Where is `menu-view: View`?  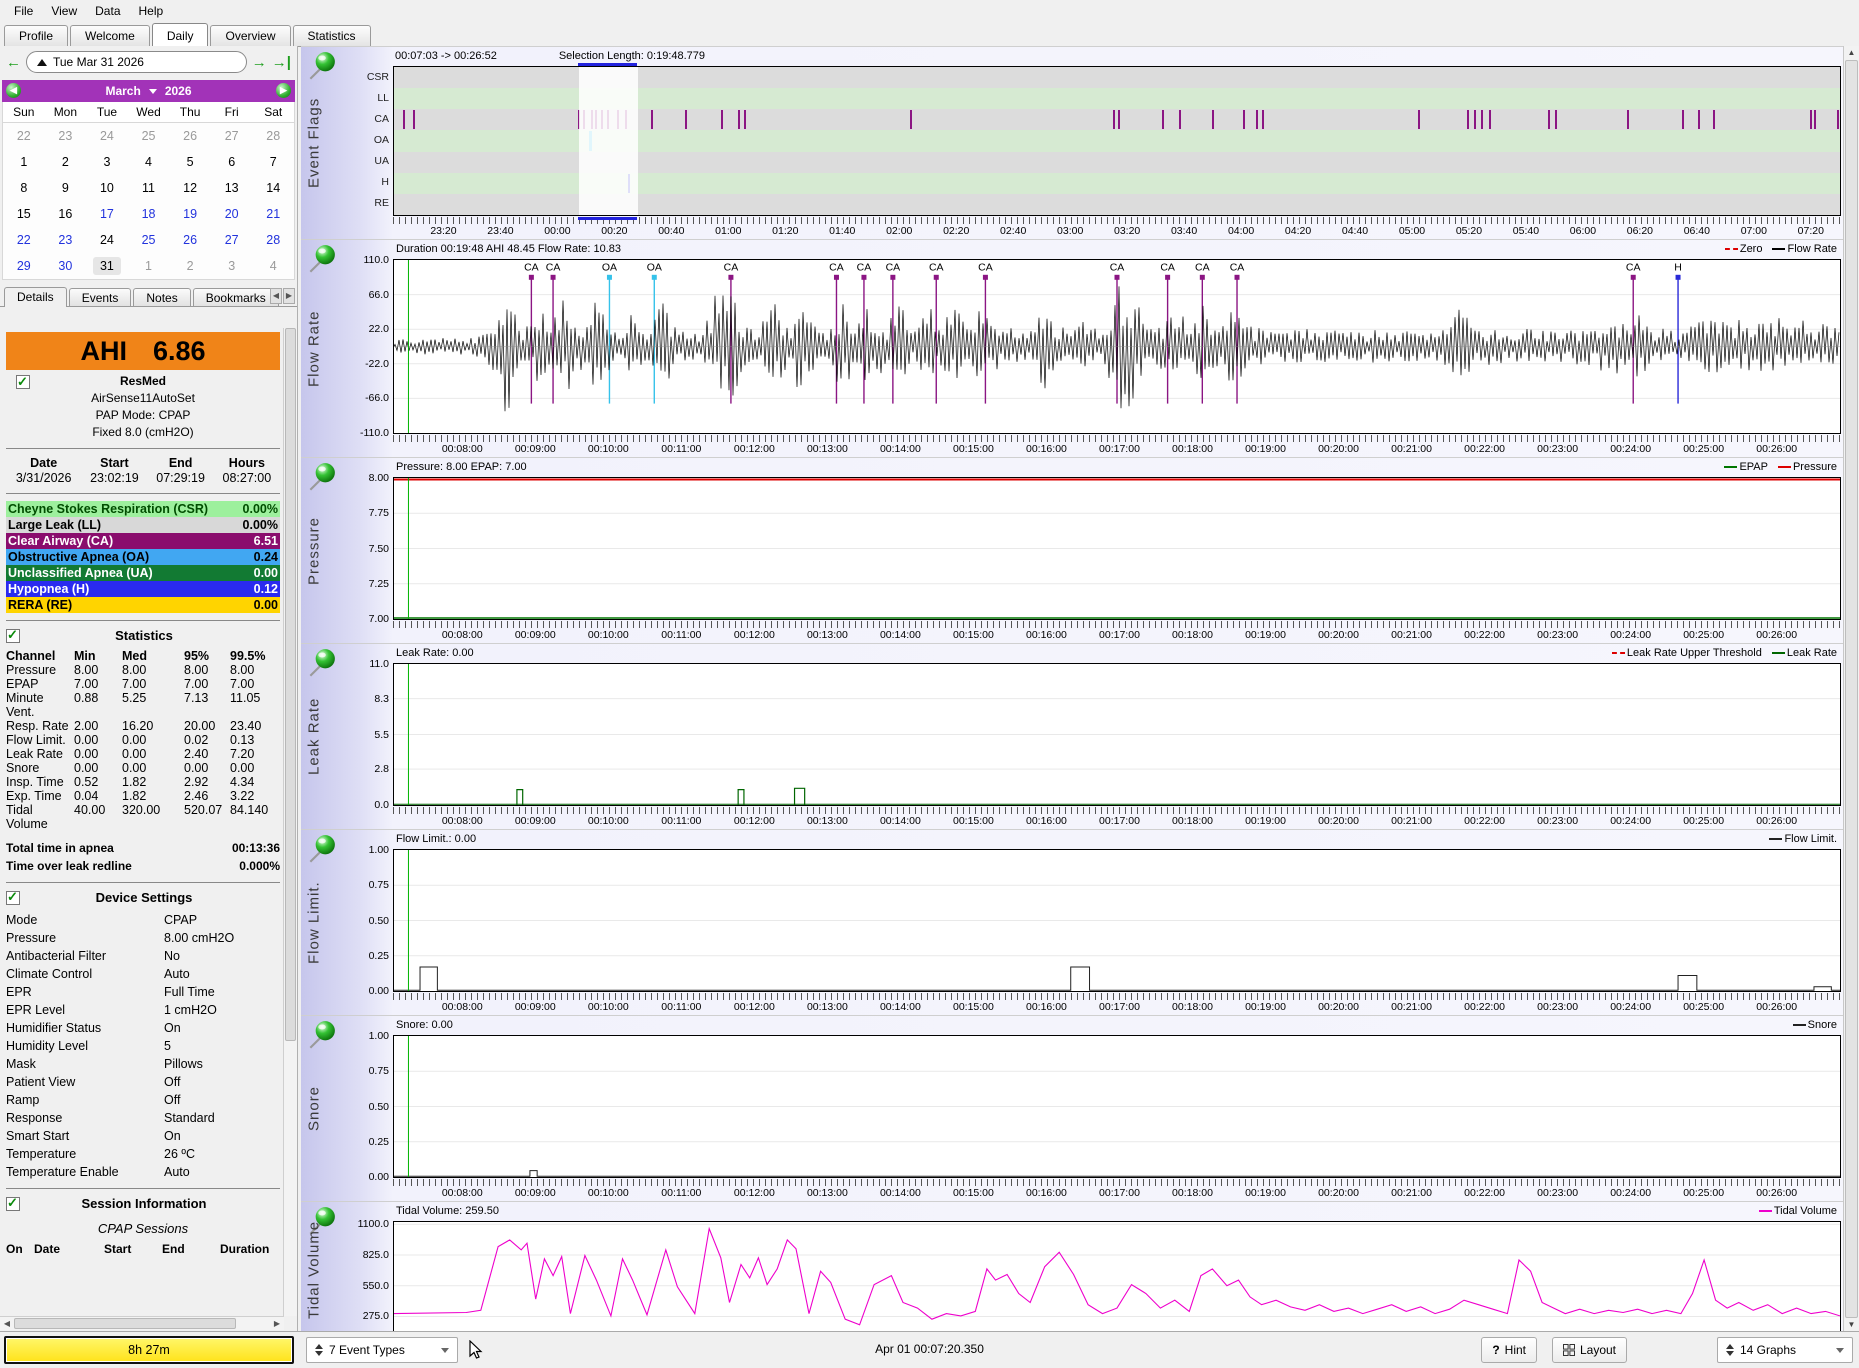 menu-view: View is located at coordinates (64, 11).